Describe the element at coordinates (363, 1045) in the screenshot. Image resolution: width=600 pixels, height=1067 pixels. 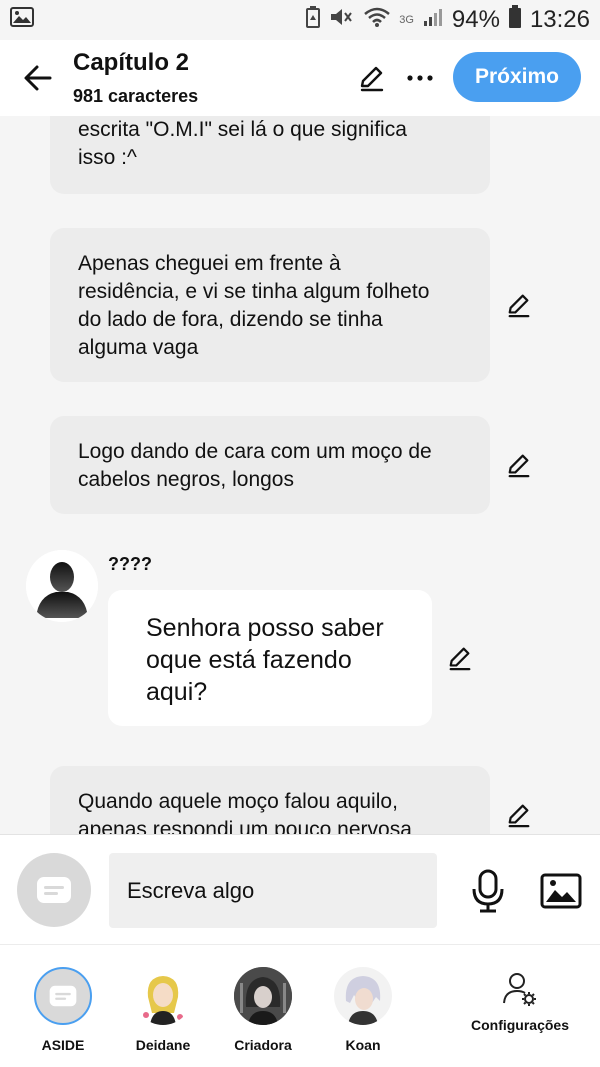
I see `character-label: Koan` at that location.